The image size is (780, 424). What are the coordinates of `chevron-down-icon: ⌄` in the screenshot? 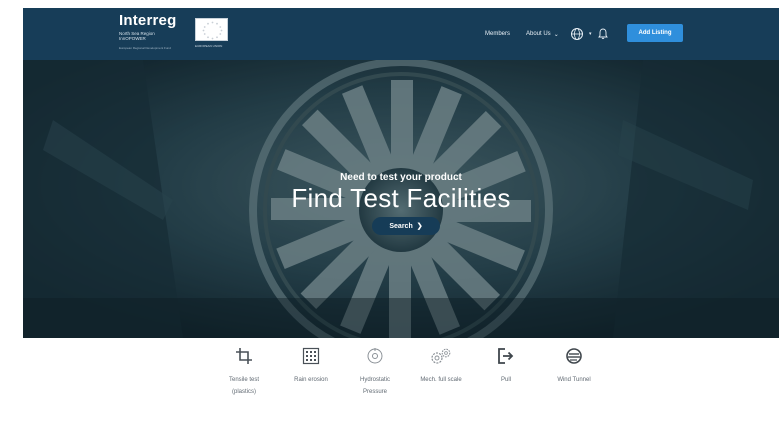 It's located at (556, 34).